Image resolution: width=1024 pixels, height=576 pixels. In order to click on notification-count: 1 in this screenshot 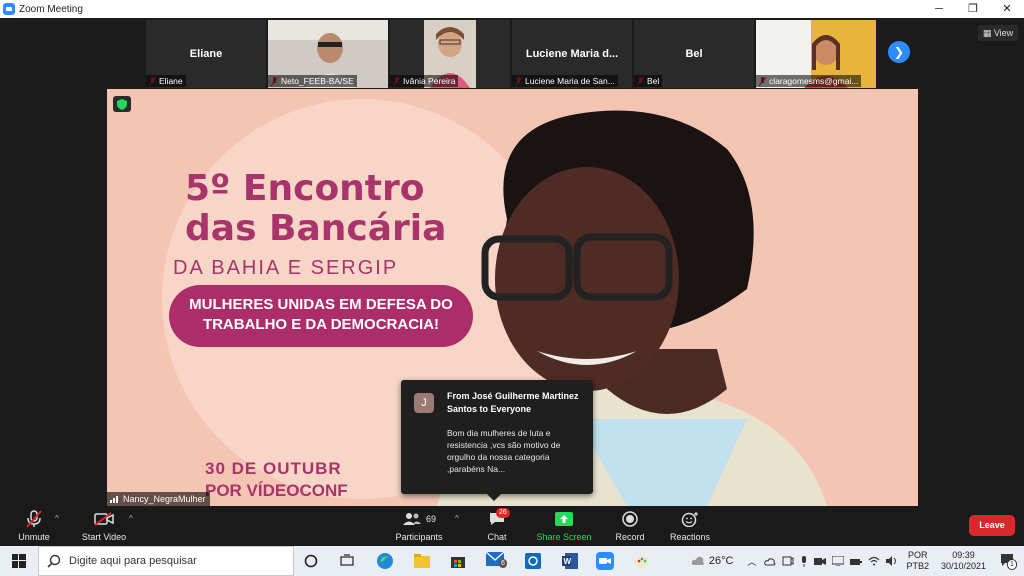, I will do `click(1012, 564)`.